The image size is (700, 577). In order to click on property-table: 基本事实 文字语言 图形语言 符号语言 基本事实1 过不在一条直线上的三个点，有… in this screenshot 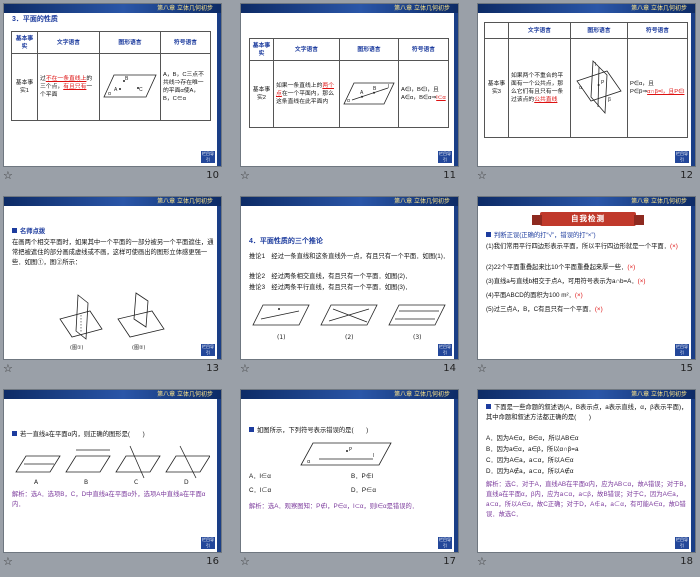, I will do `click(111, 76)`.